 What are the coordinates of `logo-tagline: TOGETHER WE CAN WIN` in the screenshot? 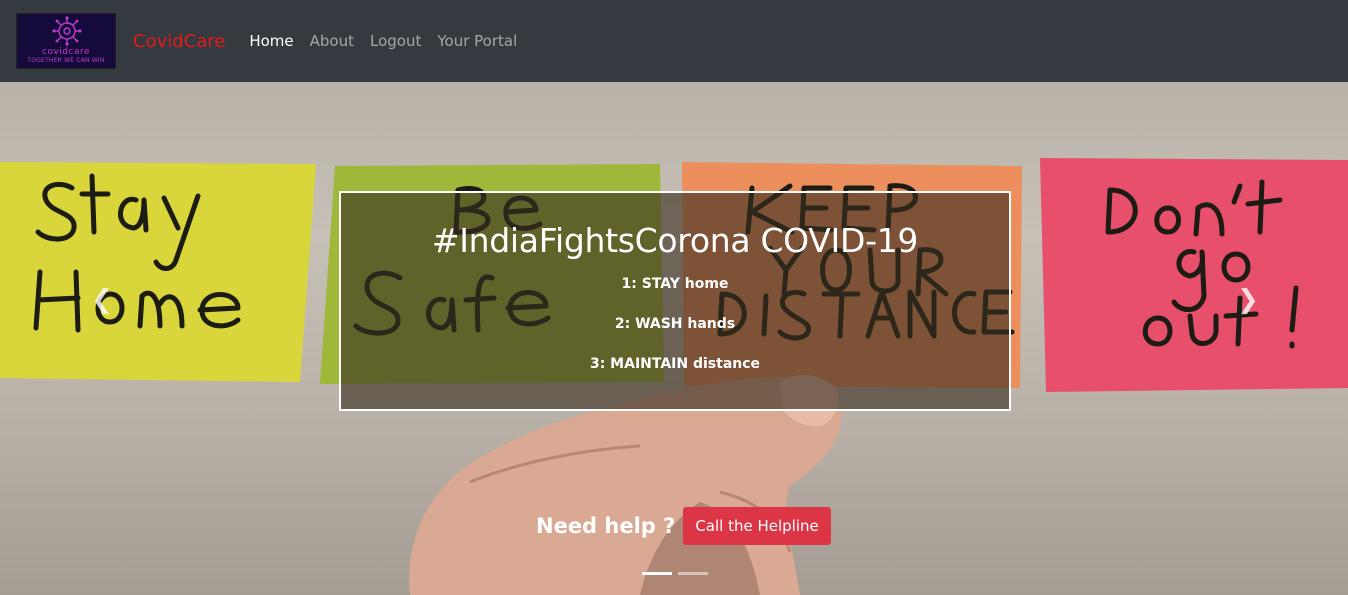 It's located at (66, 60).